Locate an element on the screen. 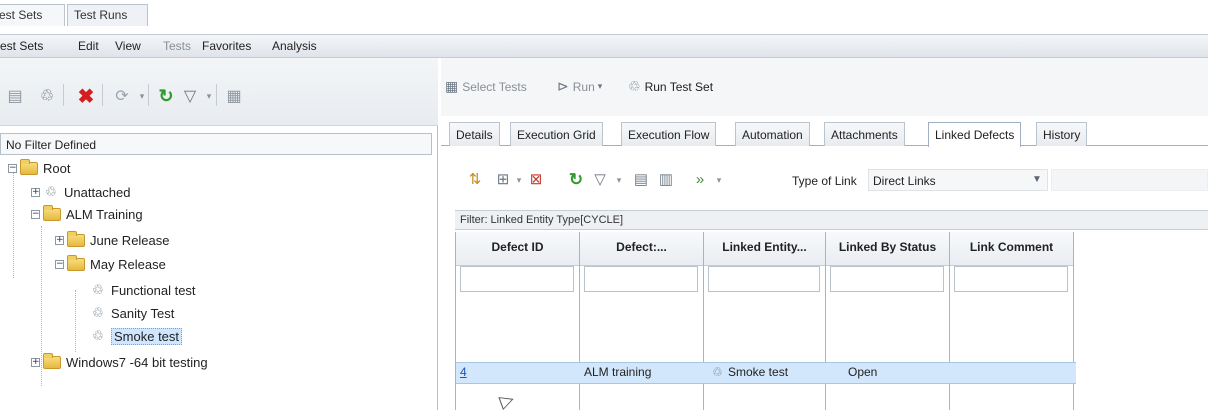 The width and height of the screenshot is (1208, 413). move-icon: ⟳ is located at coordinates (122, 96).